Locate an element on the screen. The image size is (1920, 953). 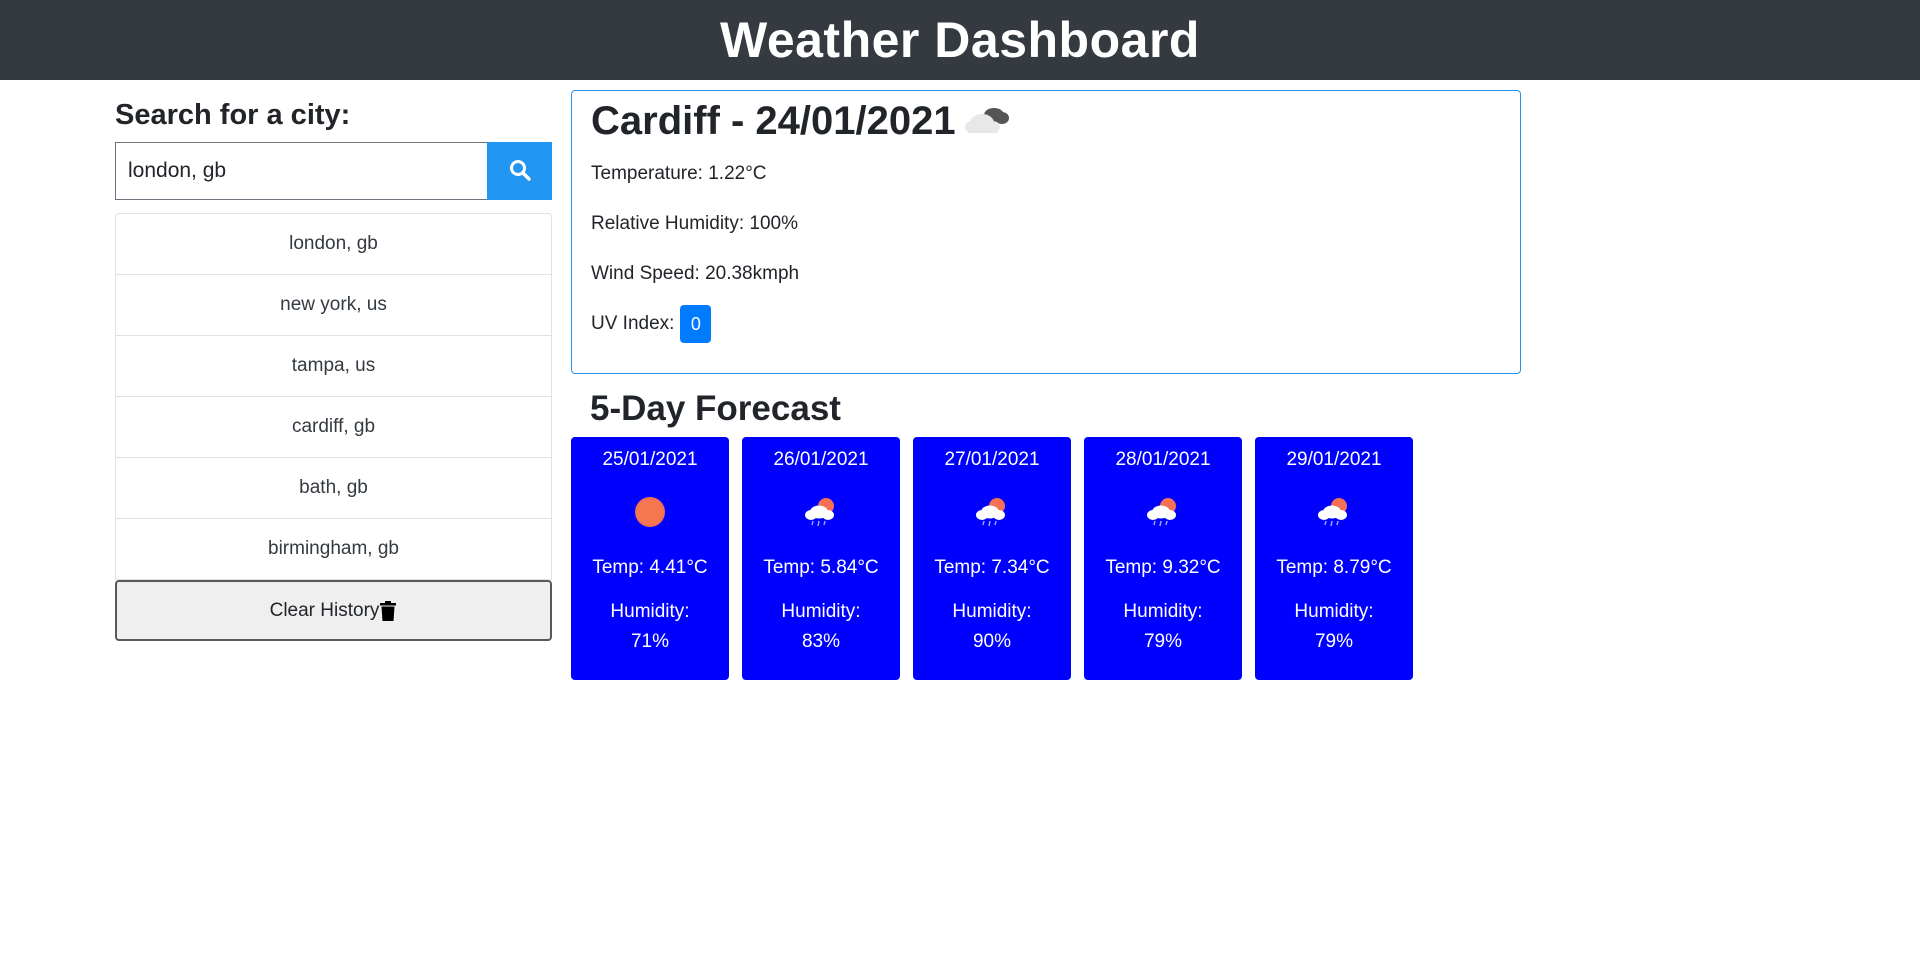
forecast-date: 28/01/2021 is located at coordinates (1163, 459).